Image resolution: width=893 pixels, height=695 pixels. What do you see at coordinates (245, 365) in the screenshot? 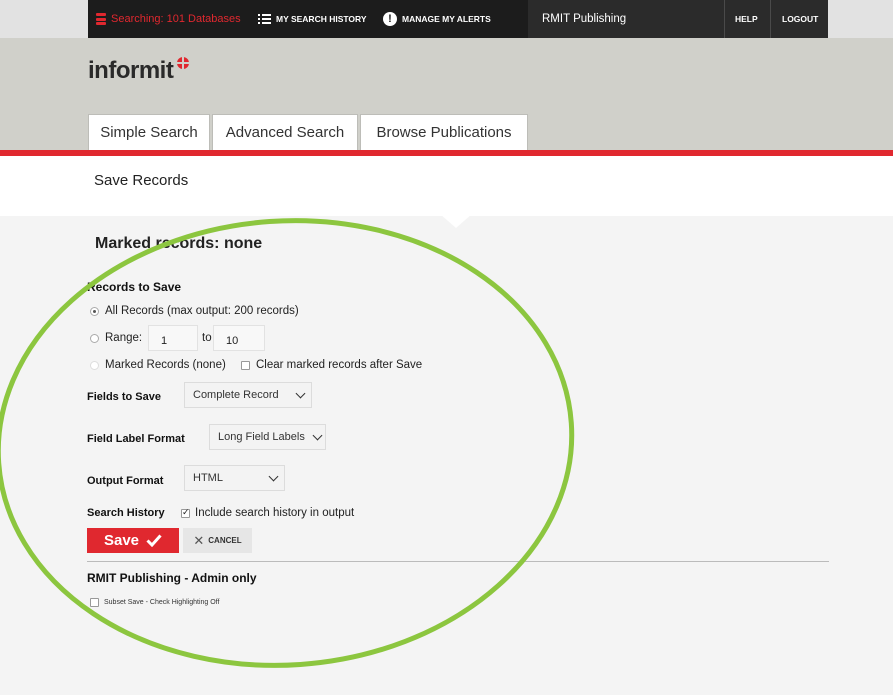
I see `clear-marked-checkbox` at bounding box center [245, 365].